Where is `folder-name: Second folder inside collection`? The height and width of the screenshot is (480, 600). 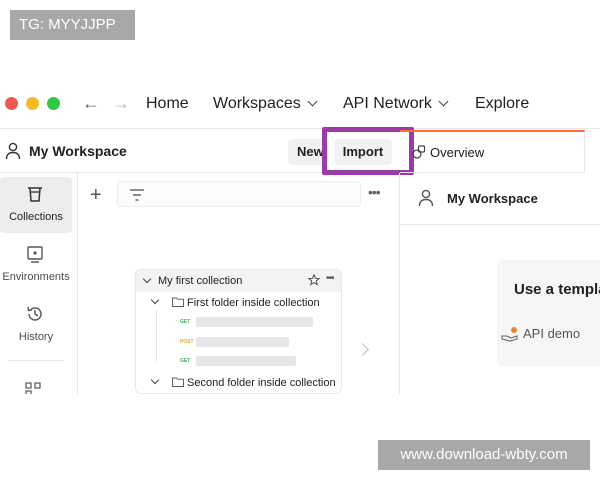 folder-name: Second folder inside collection is located at coordinates (261, 383).